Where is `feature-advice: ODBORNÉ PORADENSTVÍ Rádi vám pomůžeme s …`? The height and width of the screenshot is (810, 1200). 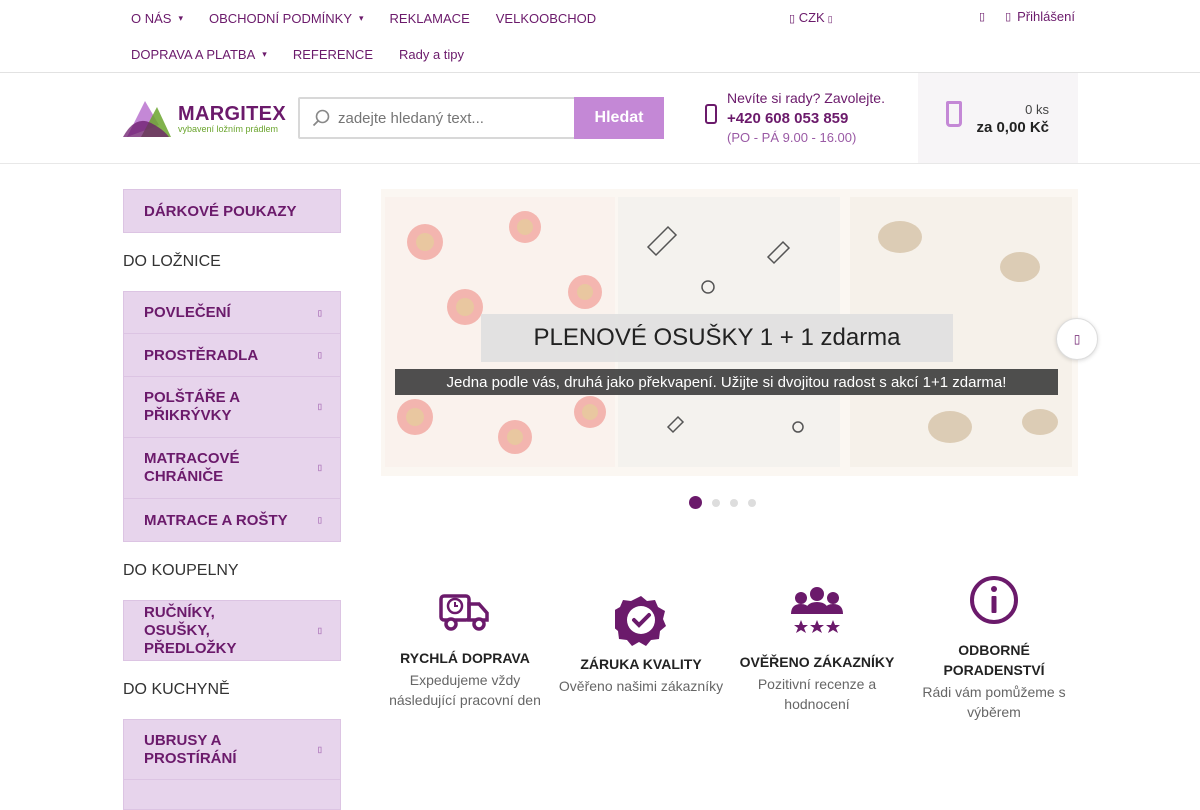 feature-advice: ODBORNÉ PORADENSTVÍ Rádi vám pomůžeme s … is located at coordinates (994, 648).